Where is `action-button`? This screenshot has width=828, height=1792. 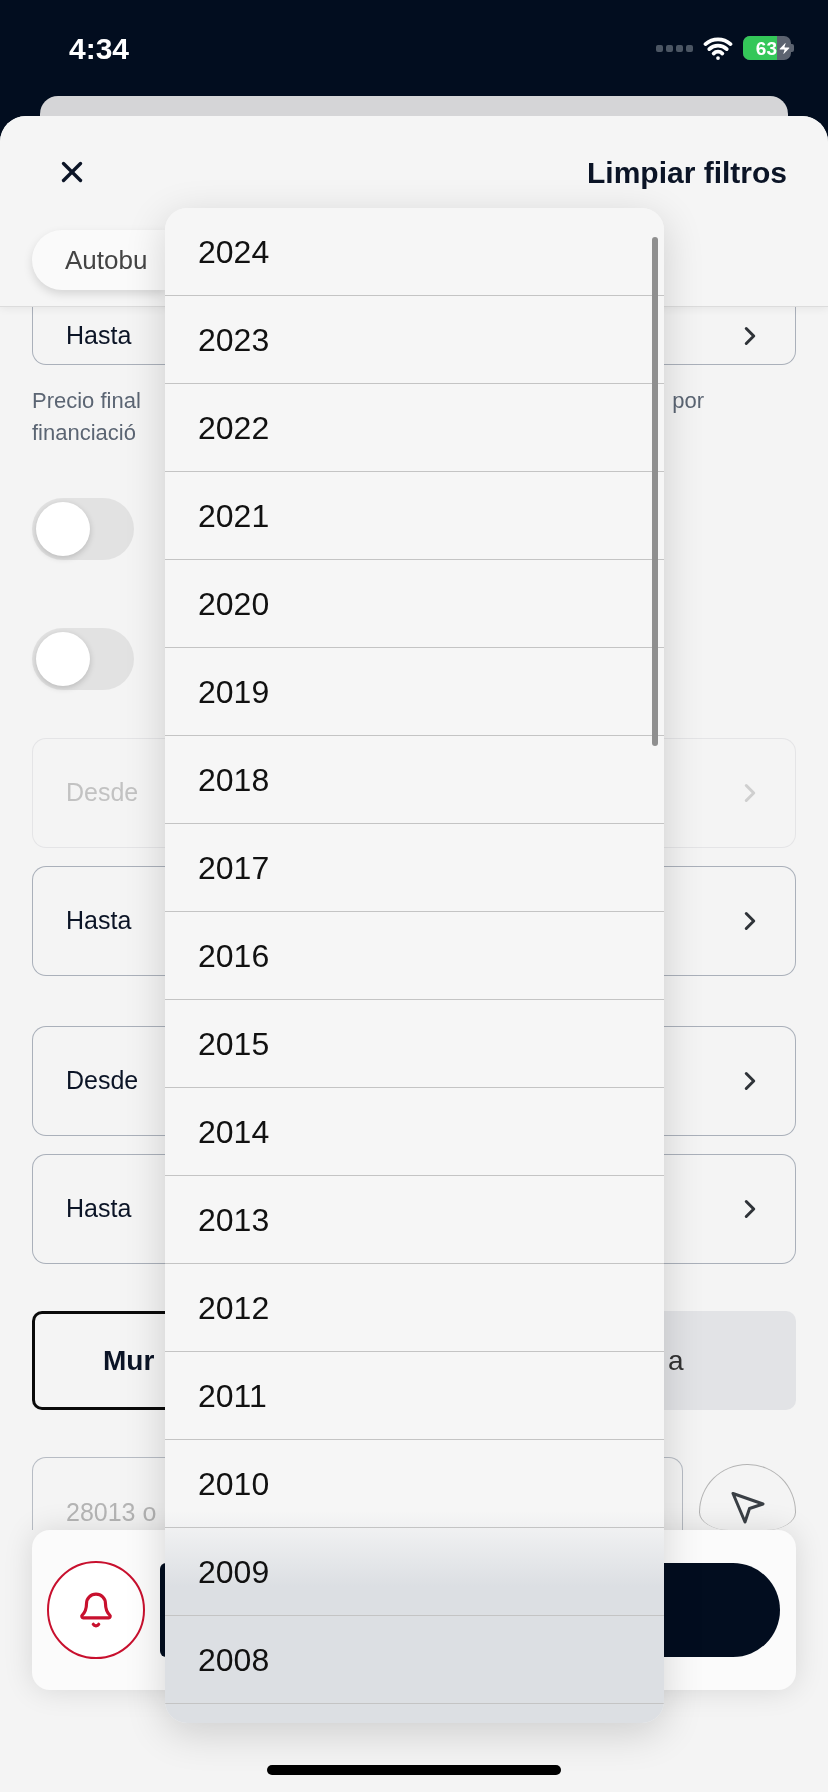
action-button is located at coordinates (722, 1610).